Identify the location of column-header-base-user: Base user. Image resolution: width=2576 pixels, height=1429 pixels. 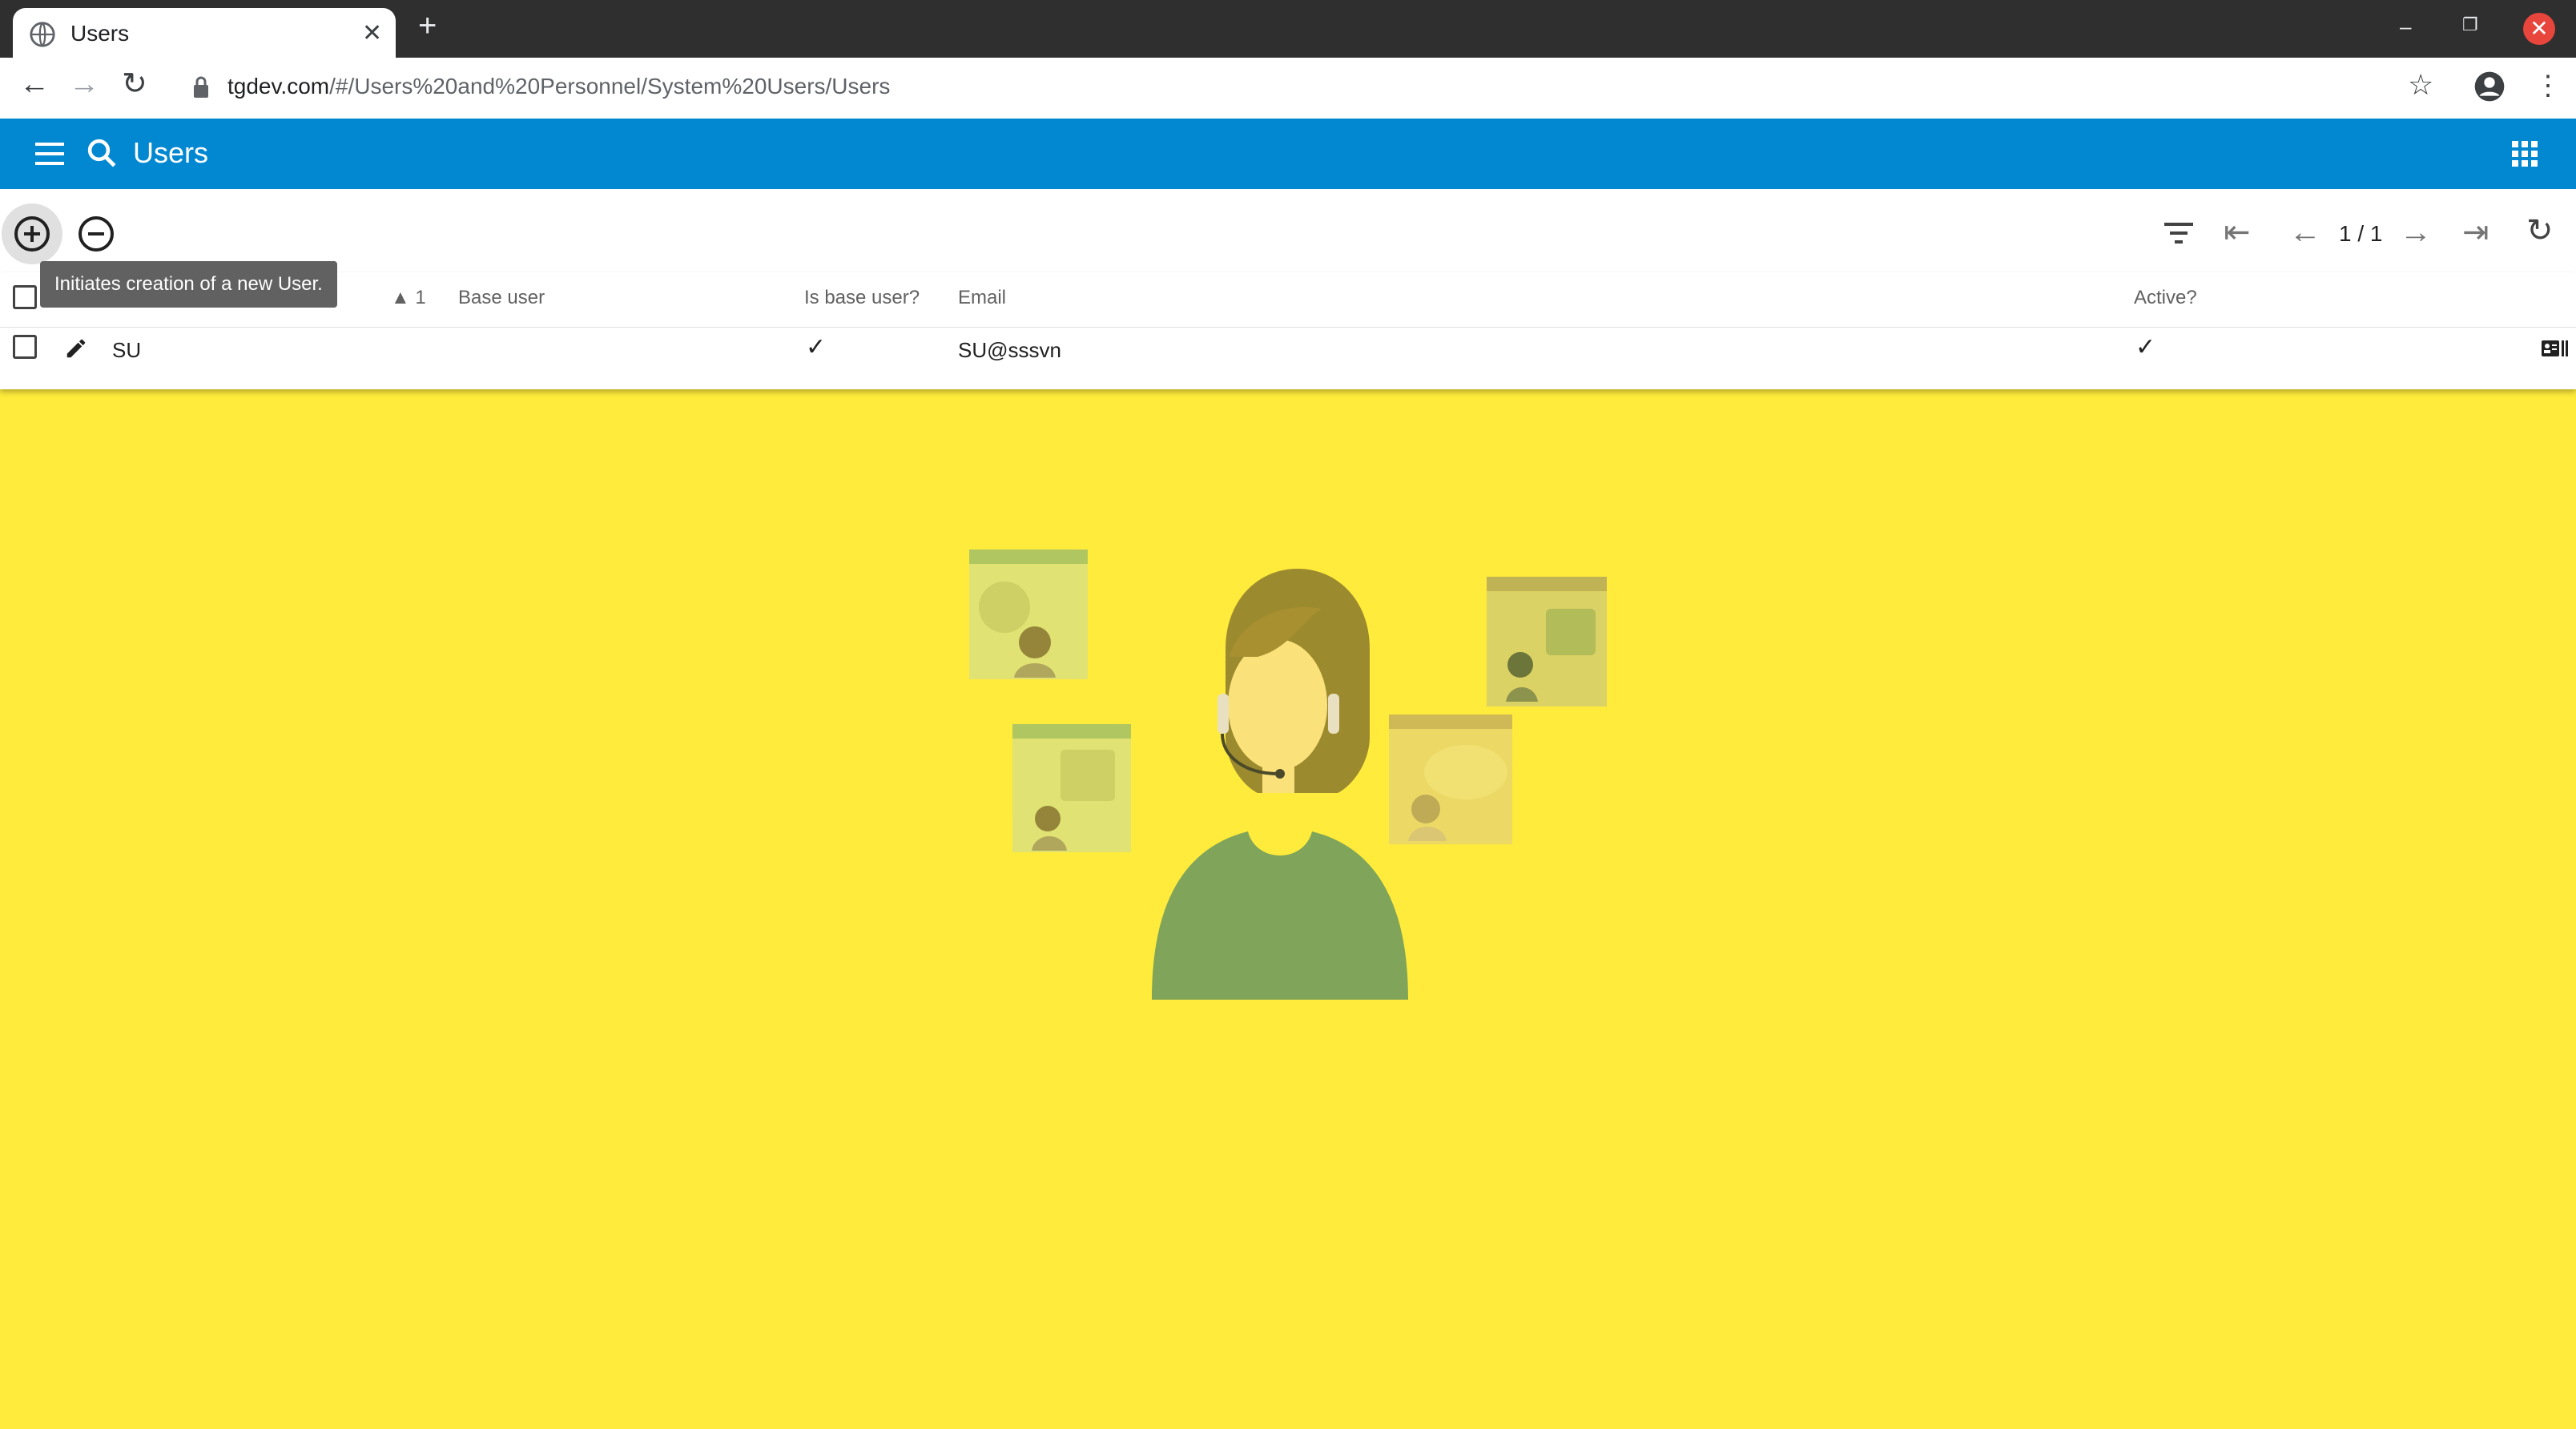
(502, 298).